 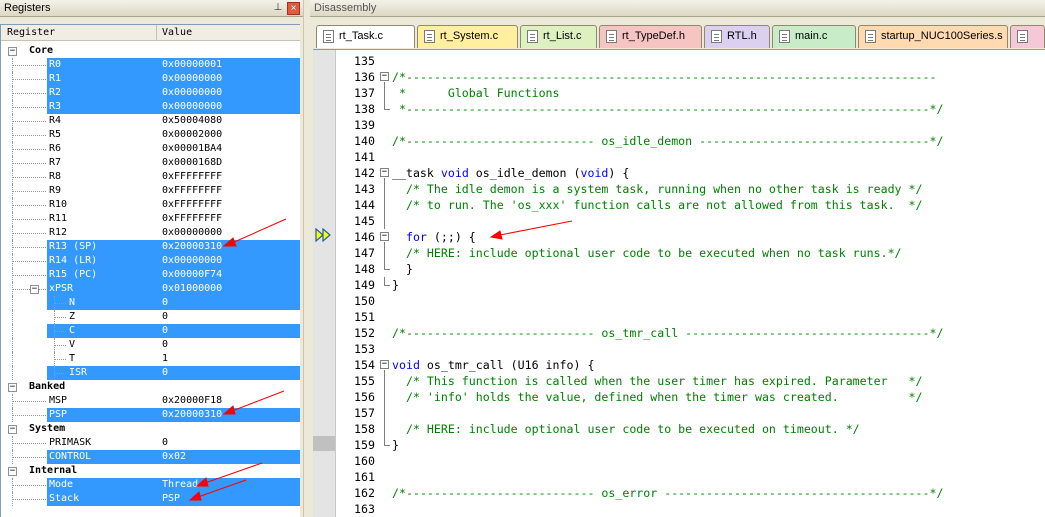 I want to click on register-row: − xPSR 0x01000000, so click(x=150, y=289).